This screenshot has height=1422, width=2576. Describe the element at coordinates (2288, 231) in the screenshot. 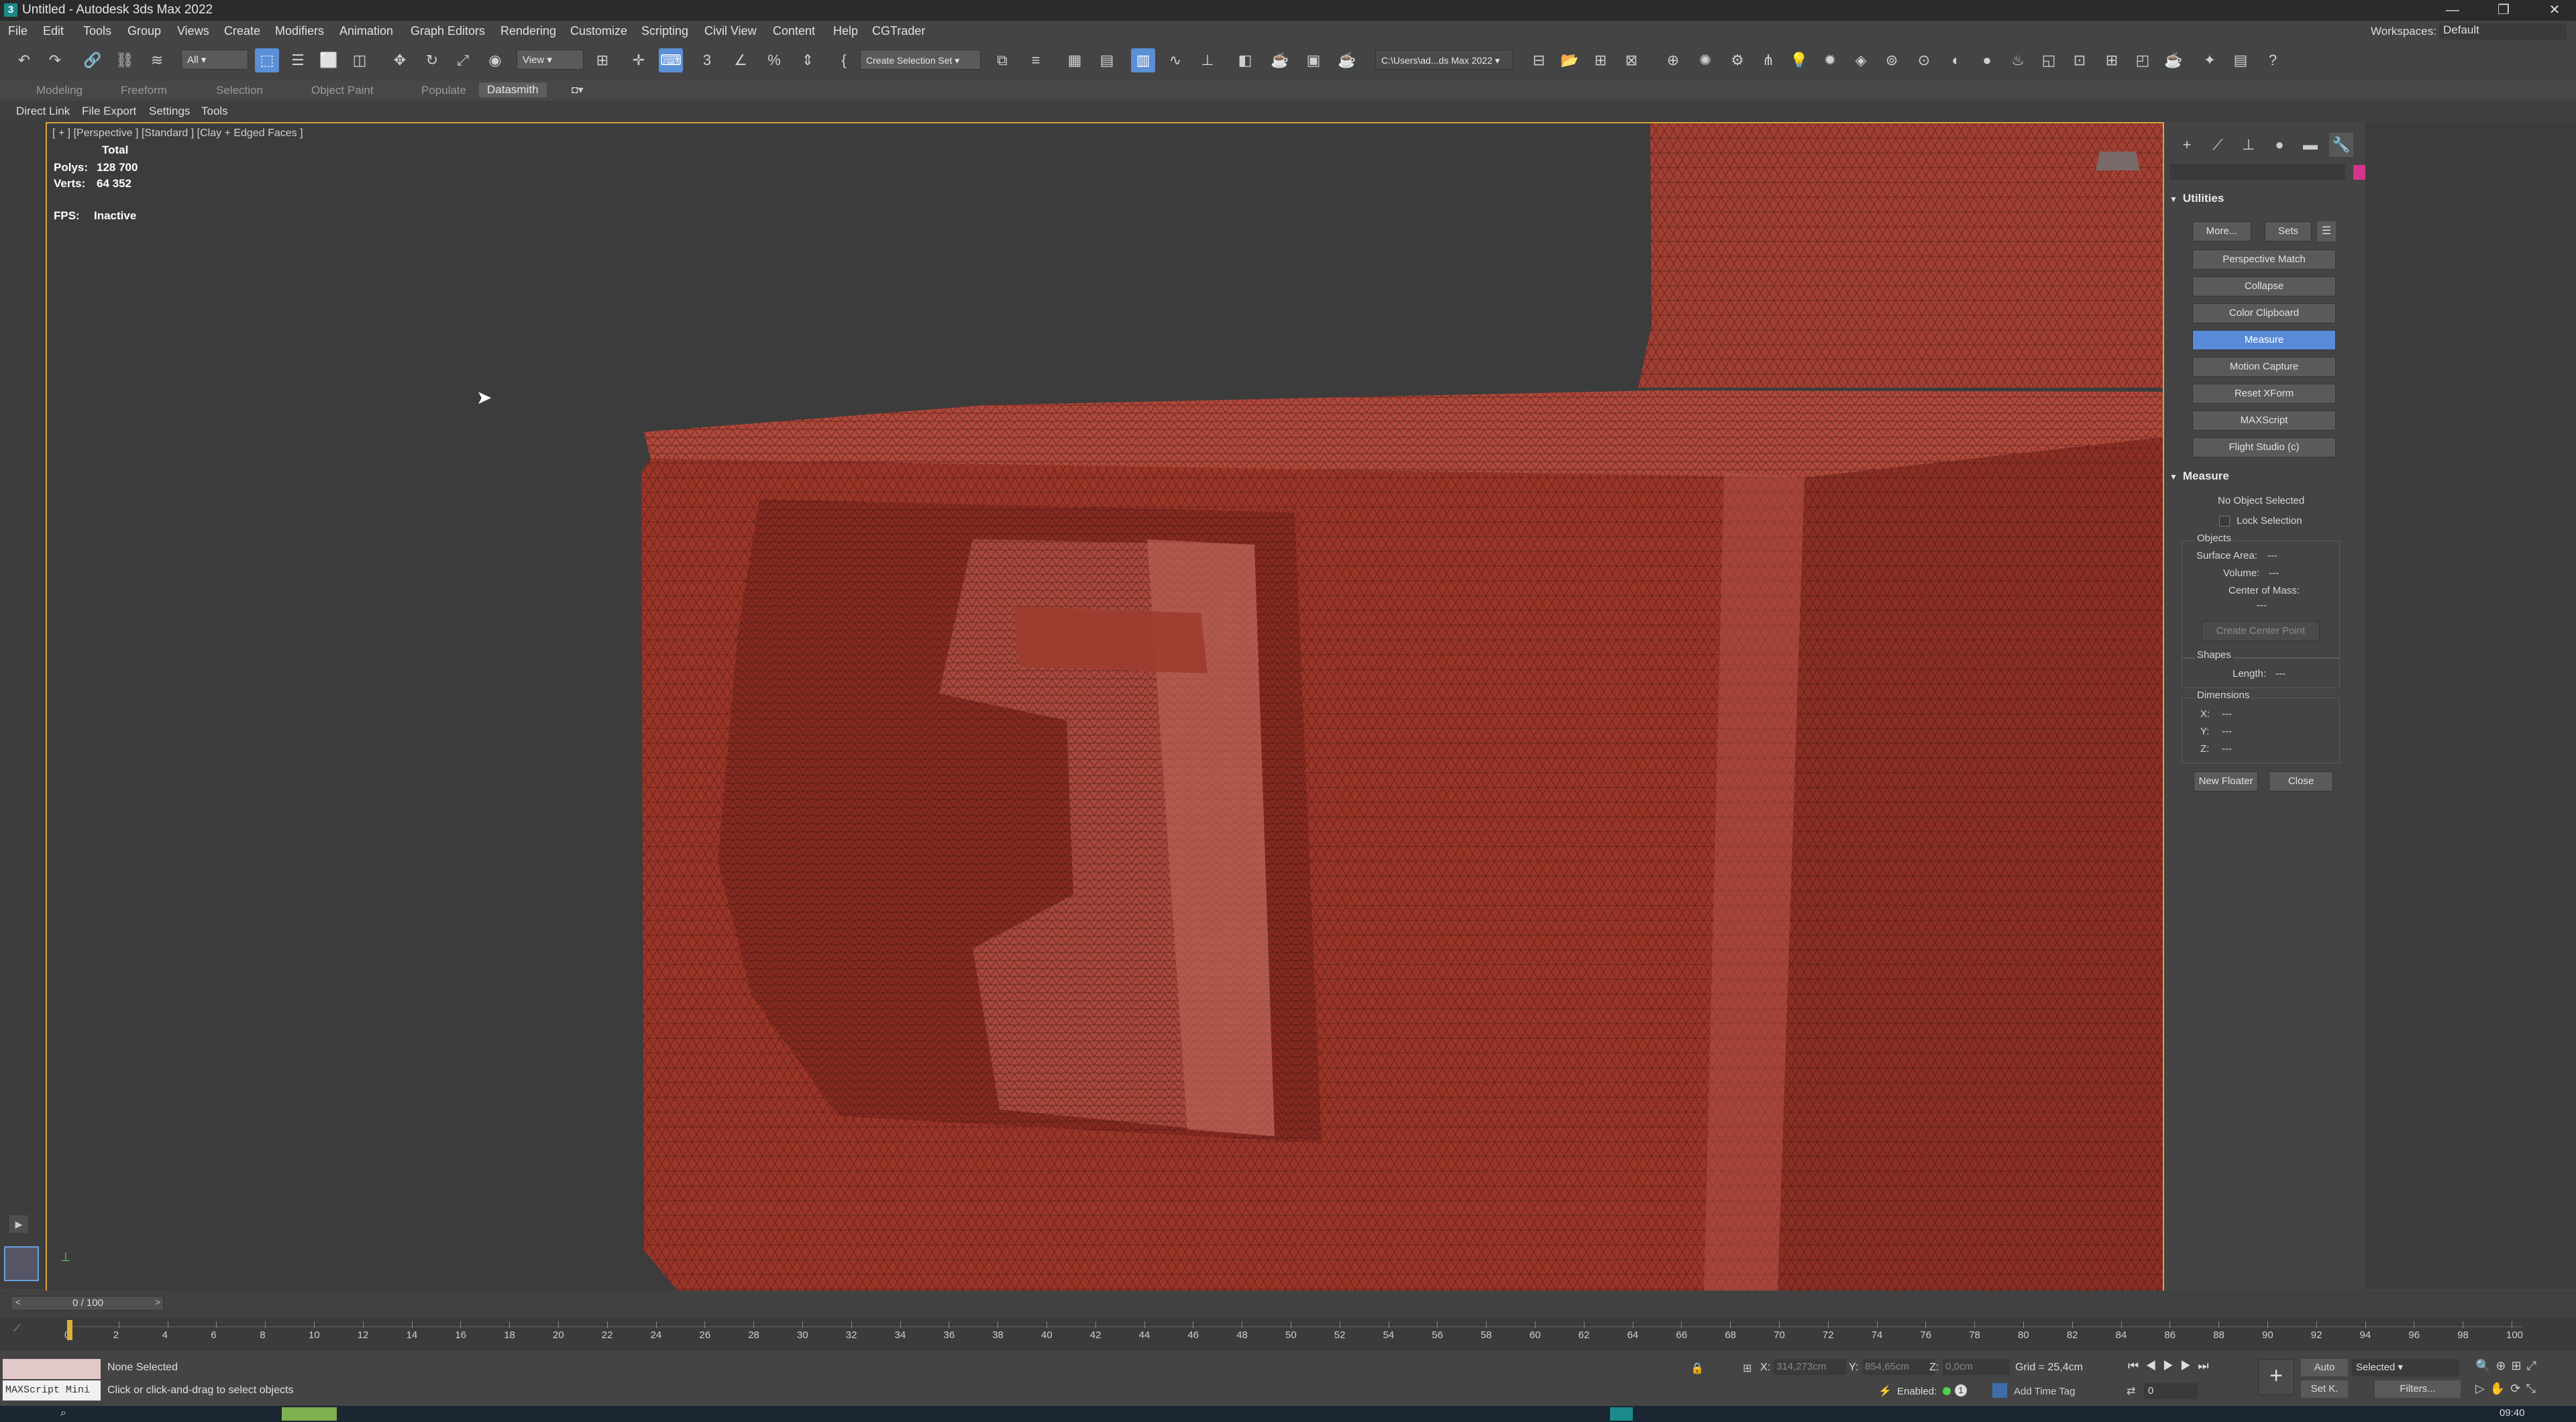

I see `sets-button: Sets` at that location.